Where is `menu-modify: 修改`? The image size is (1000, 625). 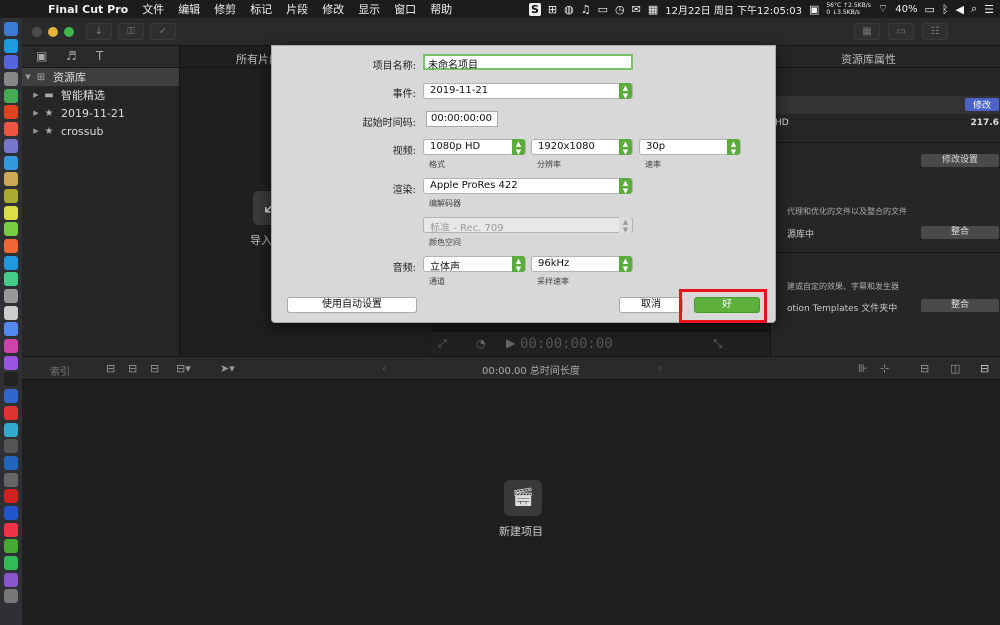 menu-modify: 修改 is located at coordinates (333, 9).